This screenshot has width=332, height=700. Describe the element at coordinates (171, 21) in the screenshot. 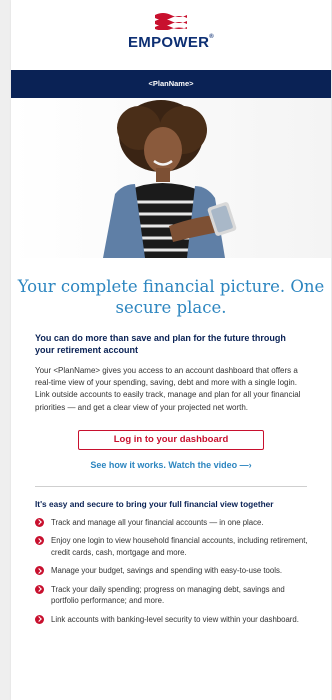

I see `empower-logo-icon` at that location.